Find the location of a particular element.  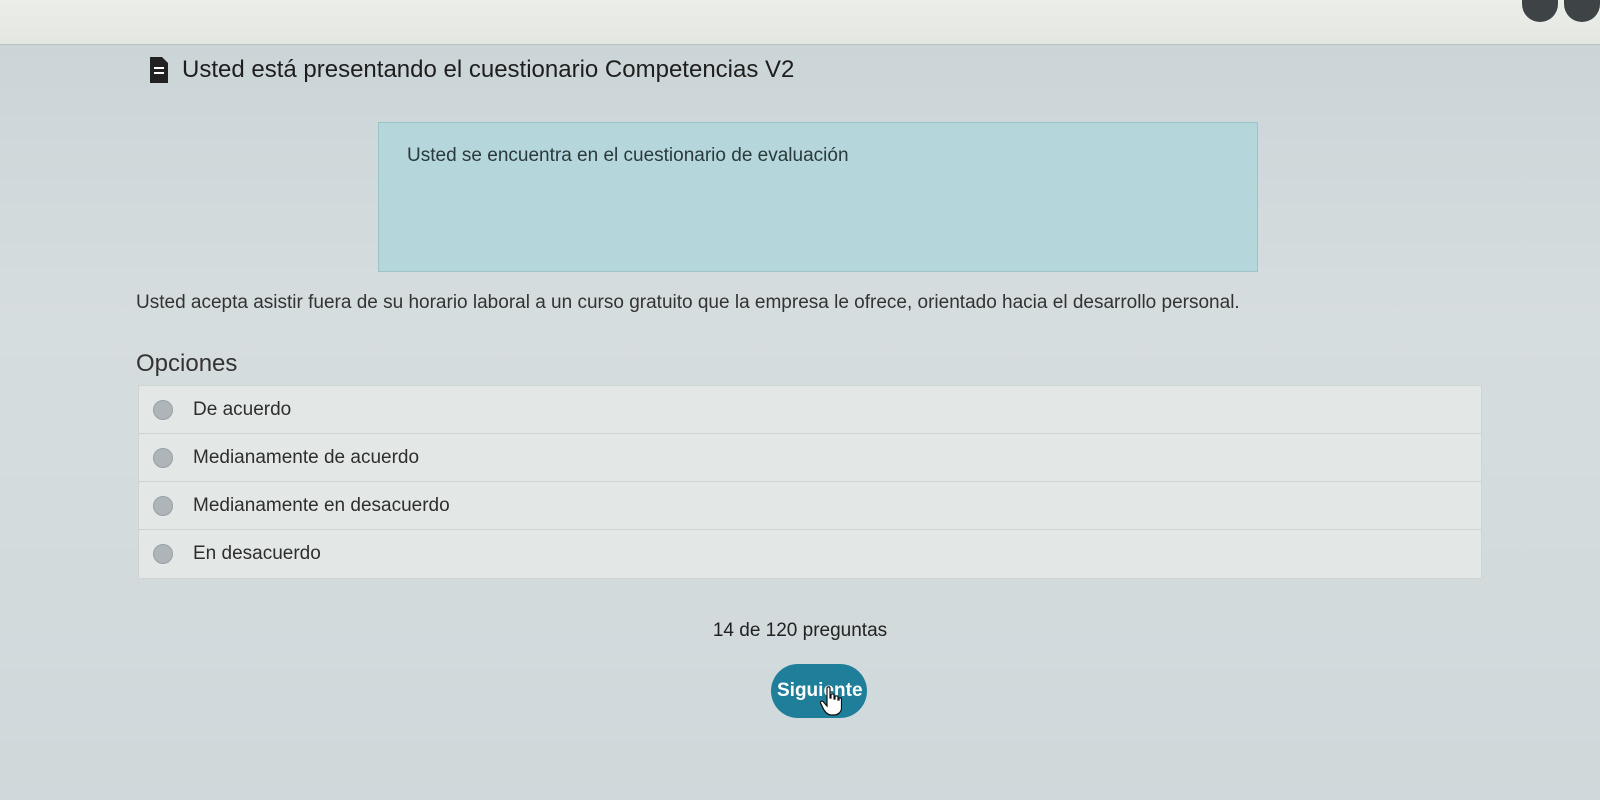

option-label: Medianamente en desacuerdo is located at coordinates (321, 505).